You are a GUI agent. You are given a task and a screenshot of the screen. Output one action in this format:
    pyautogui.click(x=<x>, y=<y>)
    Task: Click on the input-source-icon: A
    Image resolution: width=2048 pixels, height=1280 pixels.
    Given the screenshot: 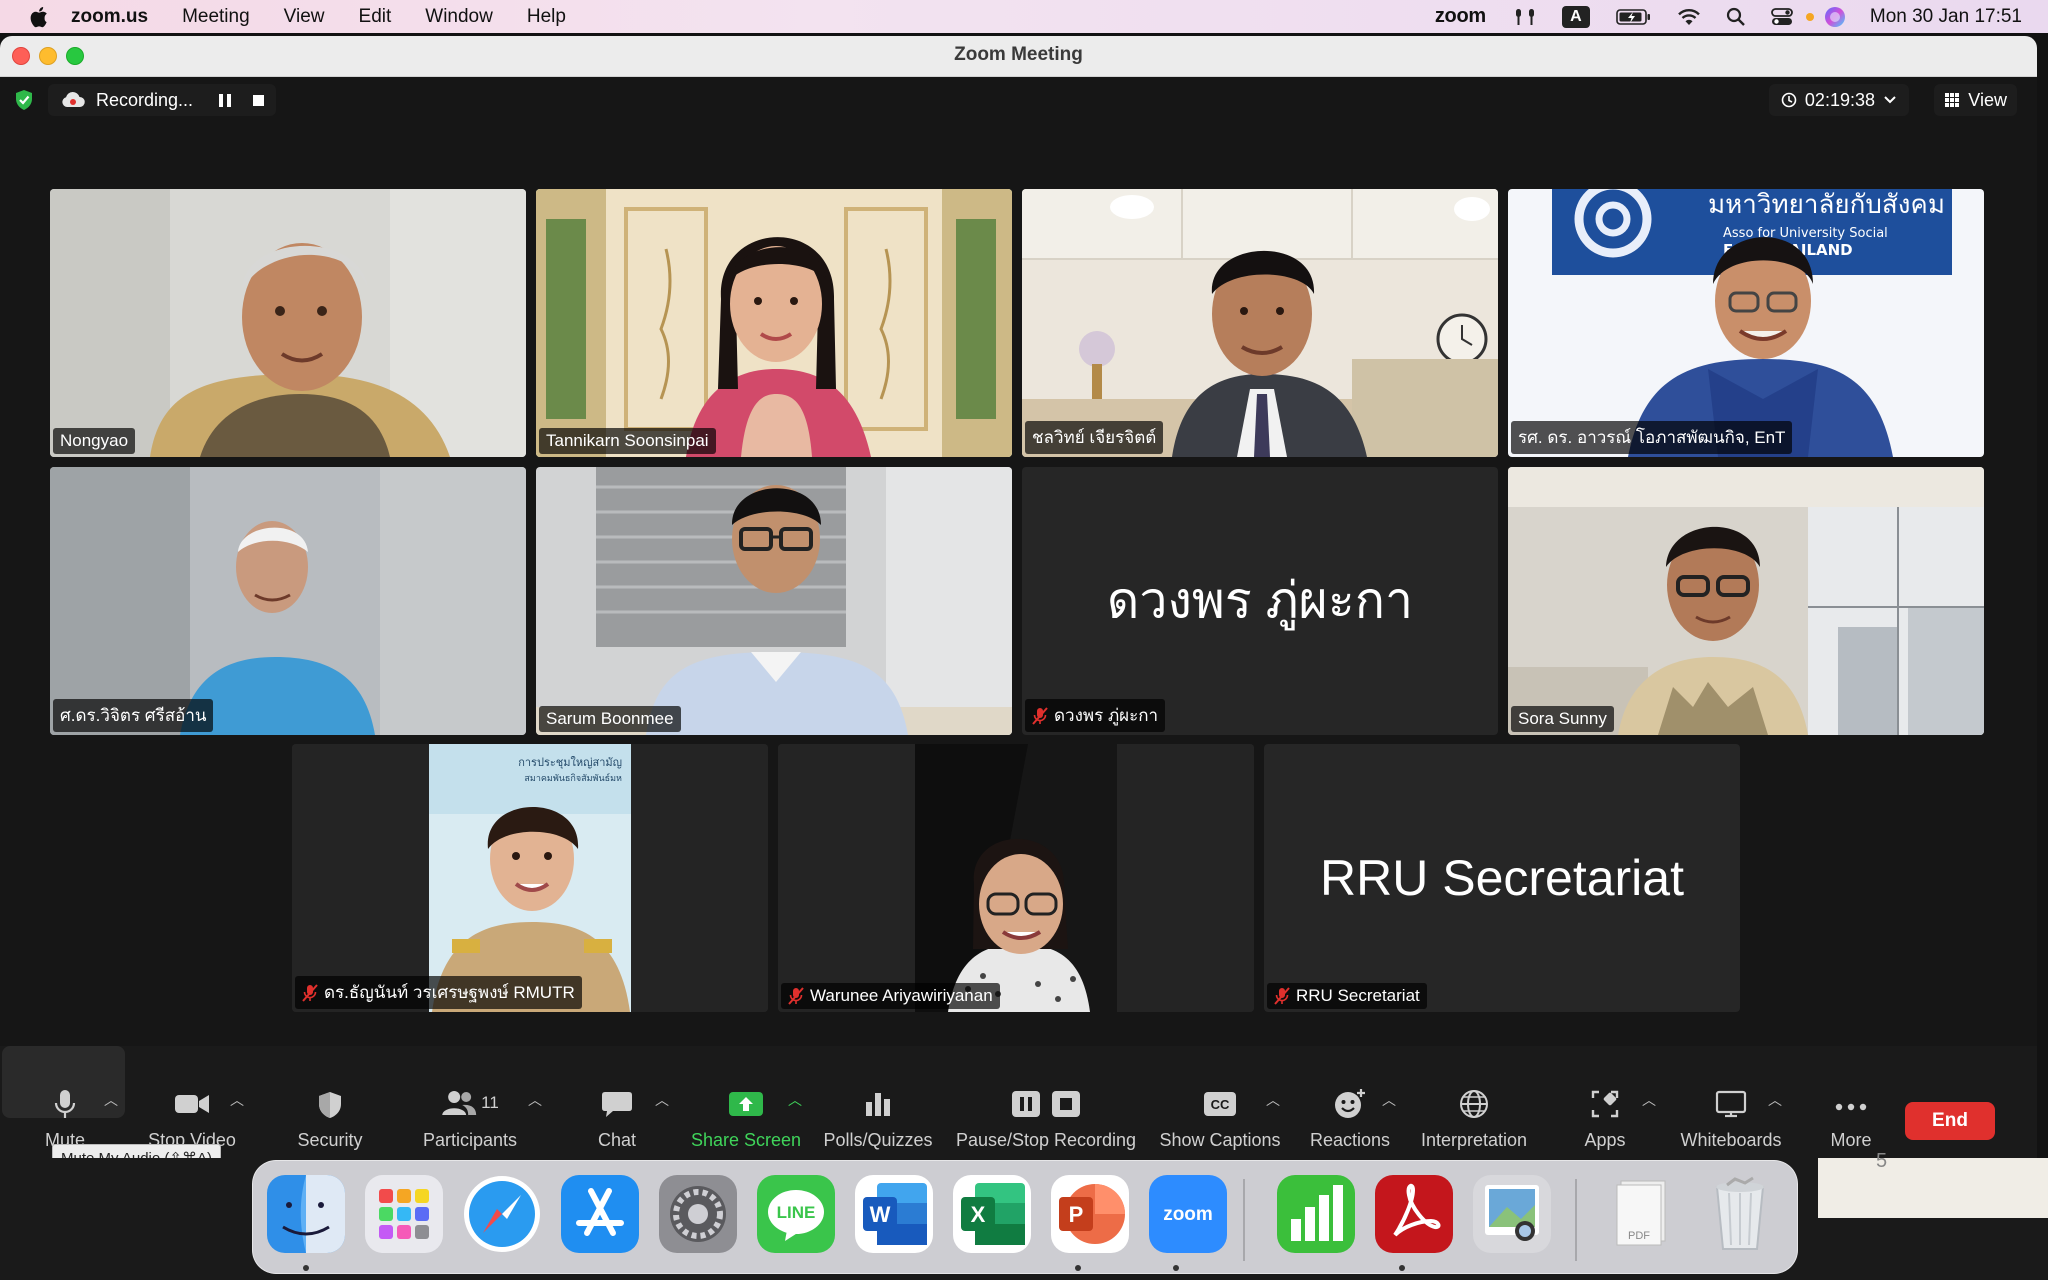 What is the action you would take?
    pyautogui.click(x=1575, y=16)
    